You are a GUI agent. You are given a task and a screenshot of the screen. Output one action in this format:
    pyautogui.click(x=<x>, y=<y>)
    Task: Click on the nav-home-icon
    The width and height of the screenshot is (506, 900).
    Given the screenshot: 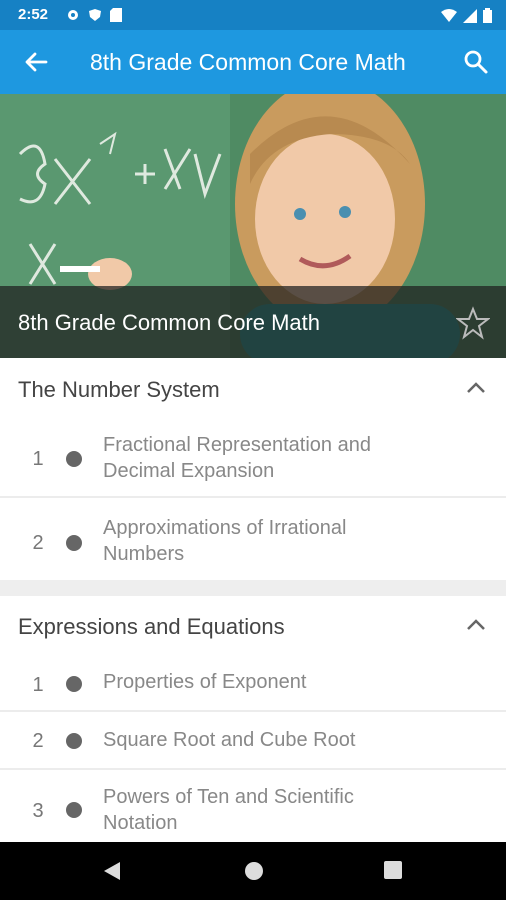 What is the action you would take?
    pyautogui.click(x=254, y=871)
    